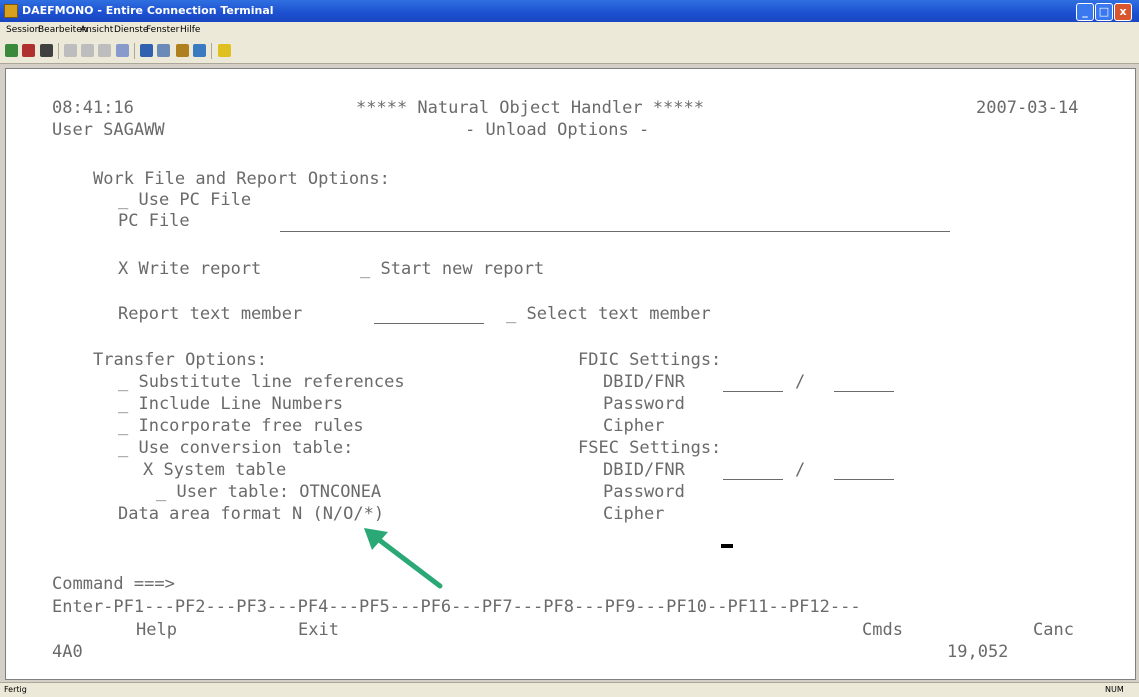 The image size is (1139, 697). Describe the element at coordinates (180, 360) in the screenshot. I see `transfer-options-heading: Transfer Options:` at that location.